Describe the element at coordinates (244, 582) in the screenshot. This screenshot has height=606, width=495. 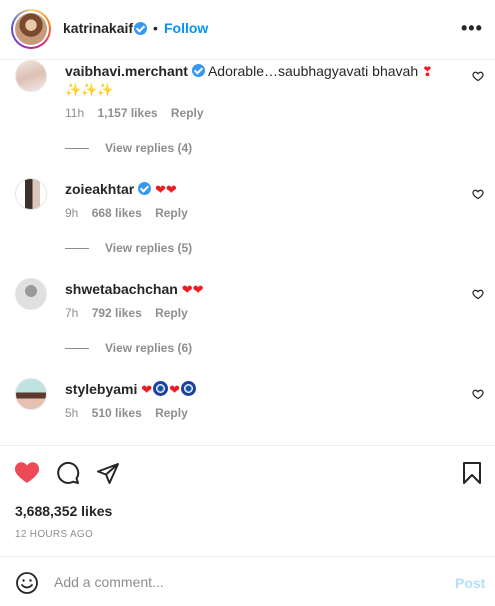
I see `comment-input` at that location.